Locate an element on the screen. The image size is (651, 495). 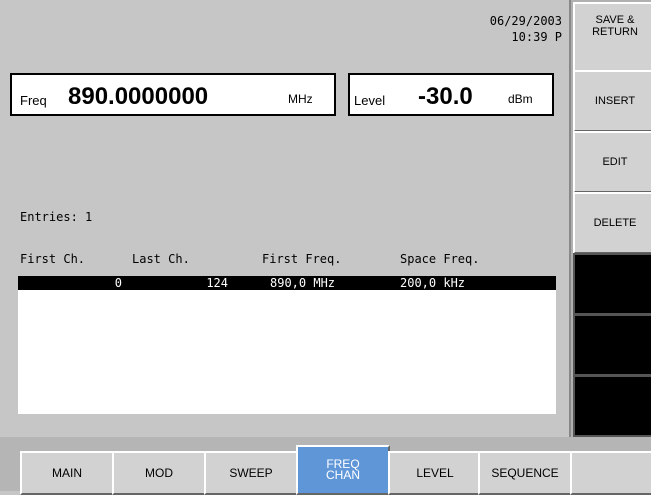
tab-blank is located at coordinates (610, 473).